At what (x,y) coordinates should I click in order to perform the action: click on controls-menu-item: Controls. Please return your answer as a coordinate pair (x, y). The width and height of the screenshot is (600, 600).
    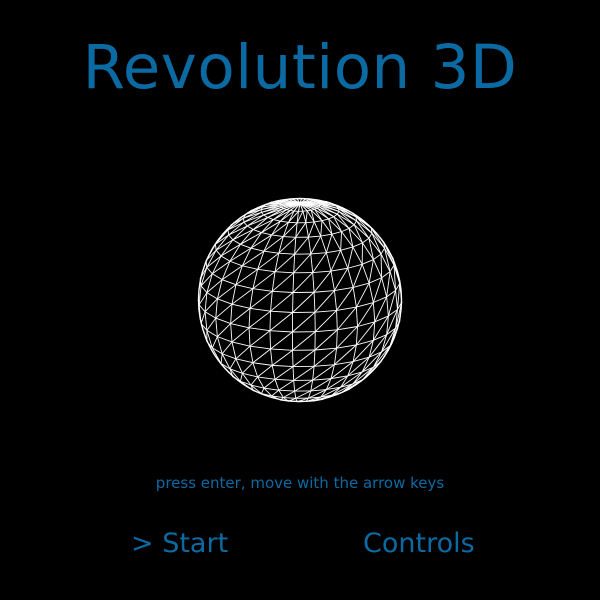
    Looking at the image, I should click on (419, 544).